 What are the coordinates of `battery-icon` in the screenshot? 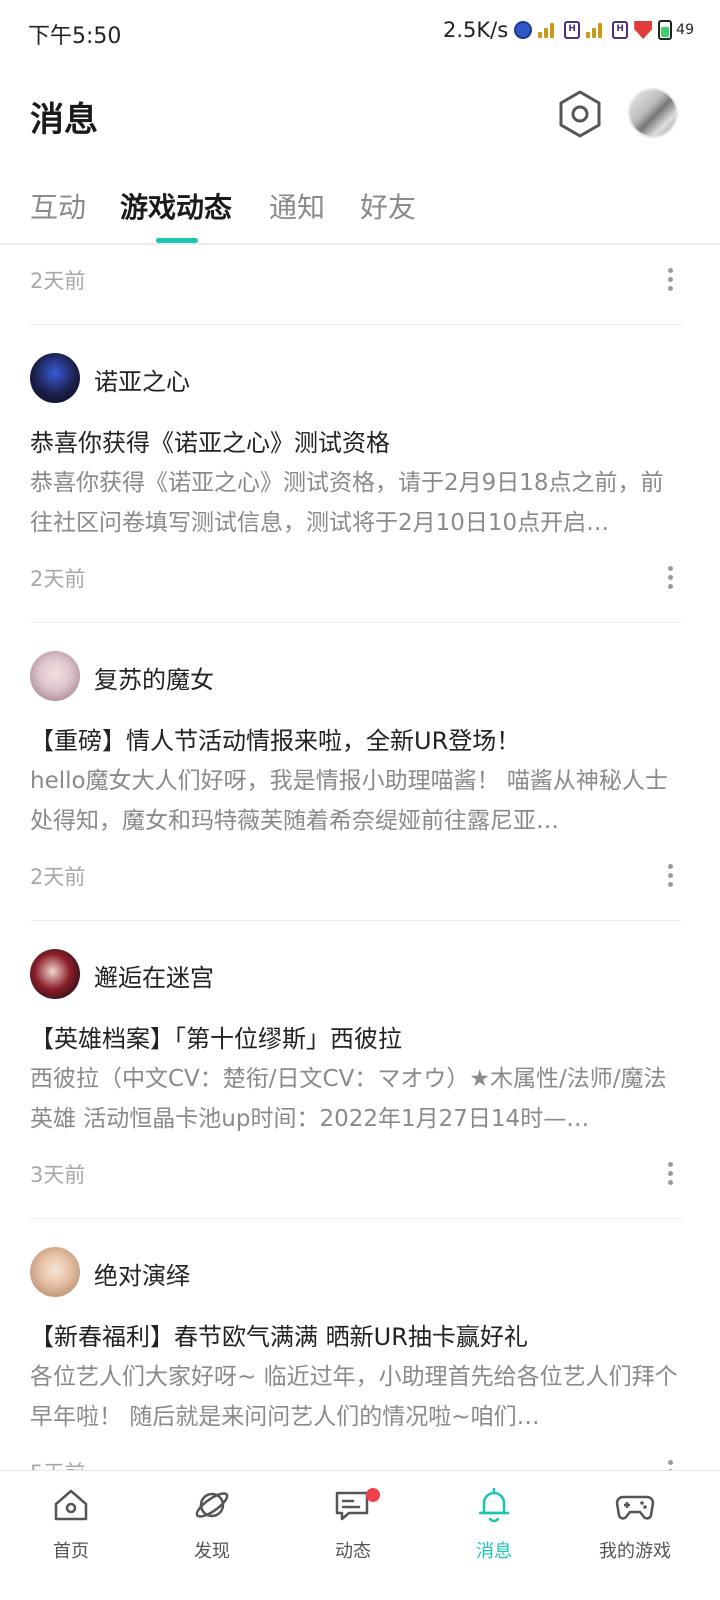 It's located at (665, 30).